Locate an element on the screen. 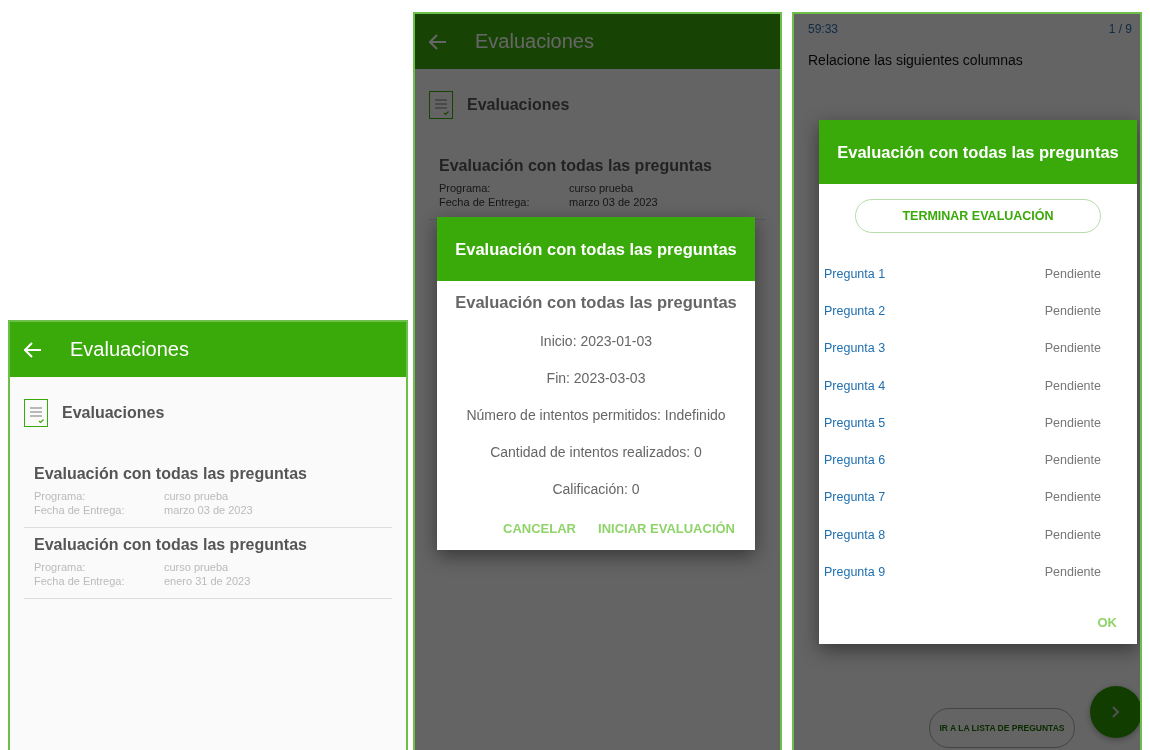 The width and height of the screenshot is (1150, 750). question-link: Pregunta 2 is located at coordinates (855, 310).